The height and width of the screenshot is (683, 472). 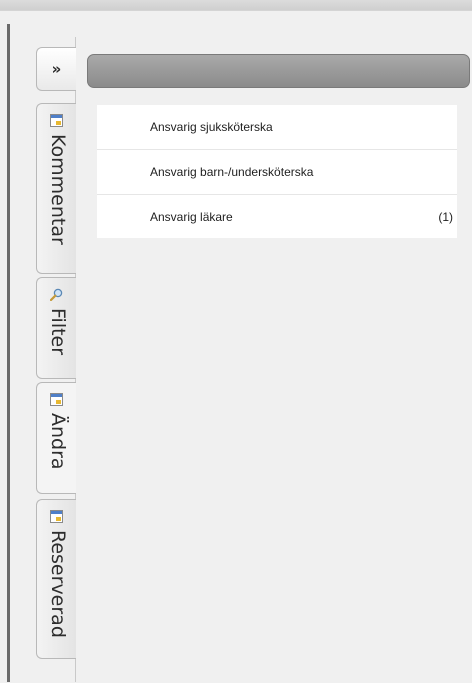 I want to click on top-bar, so click(x=236, y=5).